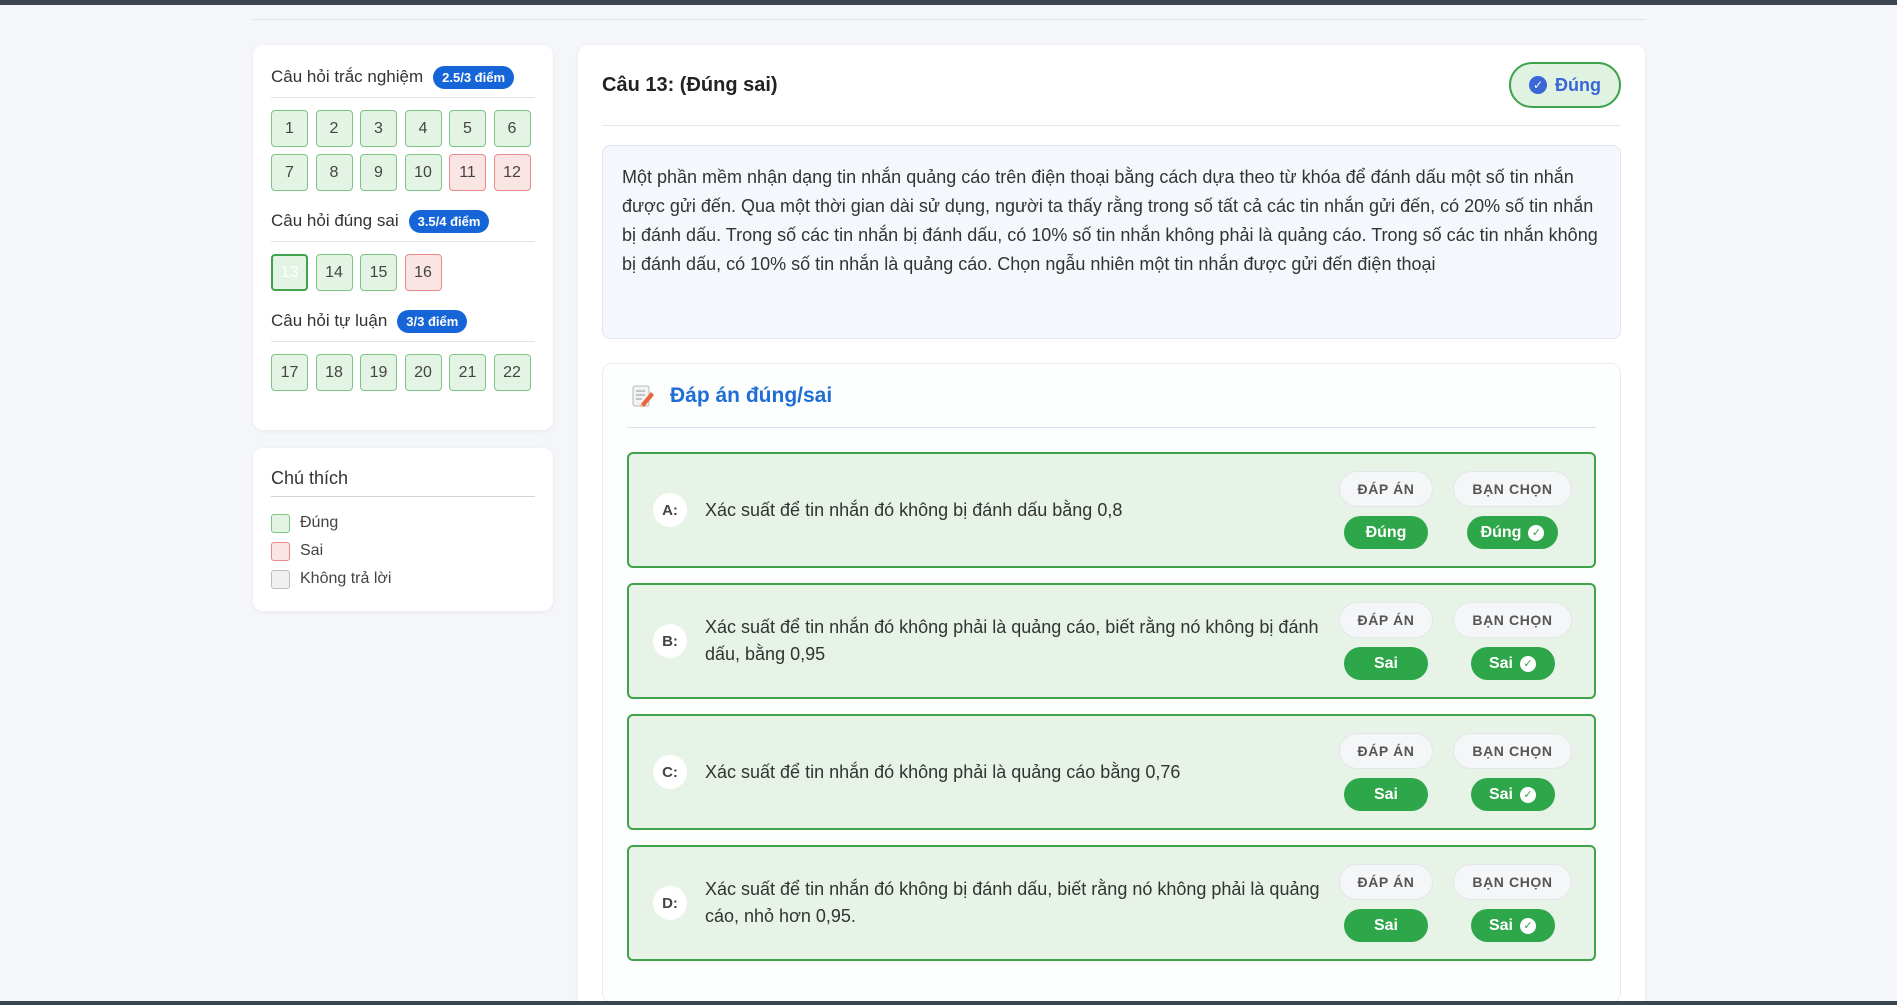  Describe the element at coordinates (1111, 396) in the screenshot. I see `answers-header: Đáp án đúng/sai` at that location.